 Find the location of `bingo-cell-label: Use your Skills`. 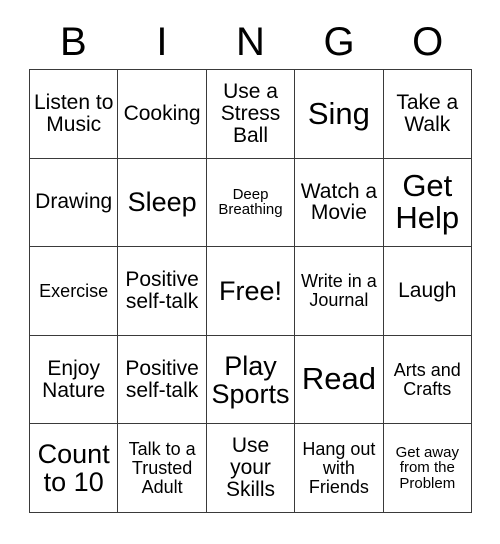

bingo-cell-label: Use your Skills is located at coordinates (250, 468).